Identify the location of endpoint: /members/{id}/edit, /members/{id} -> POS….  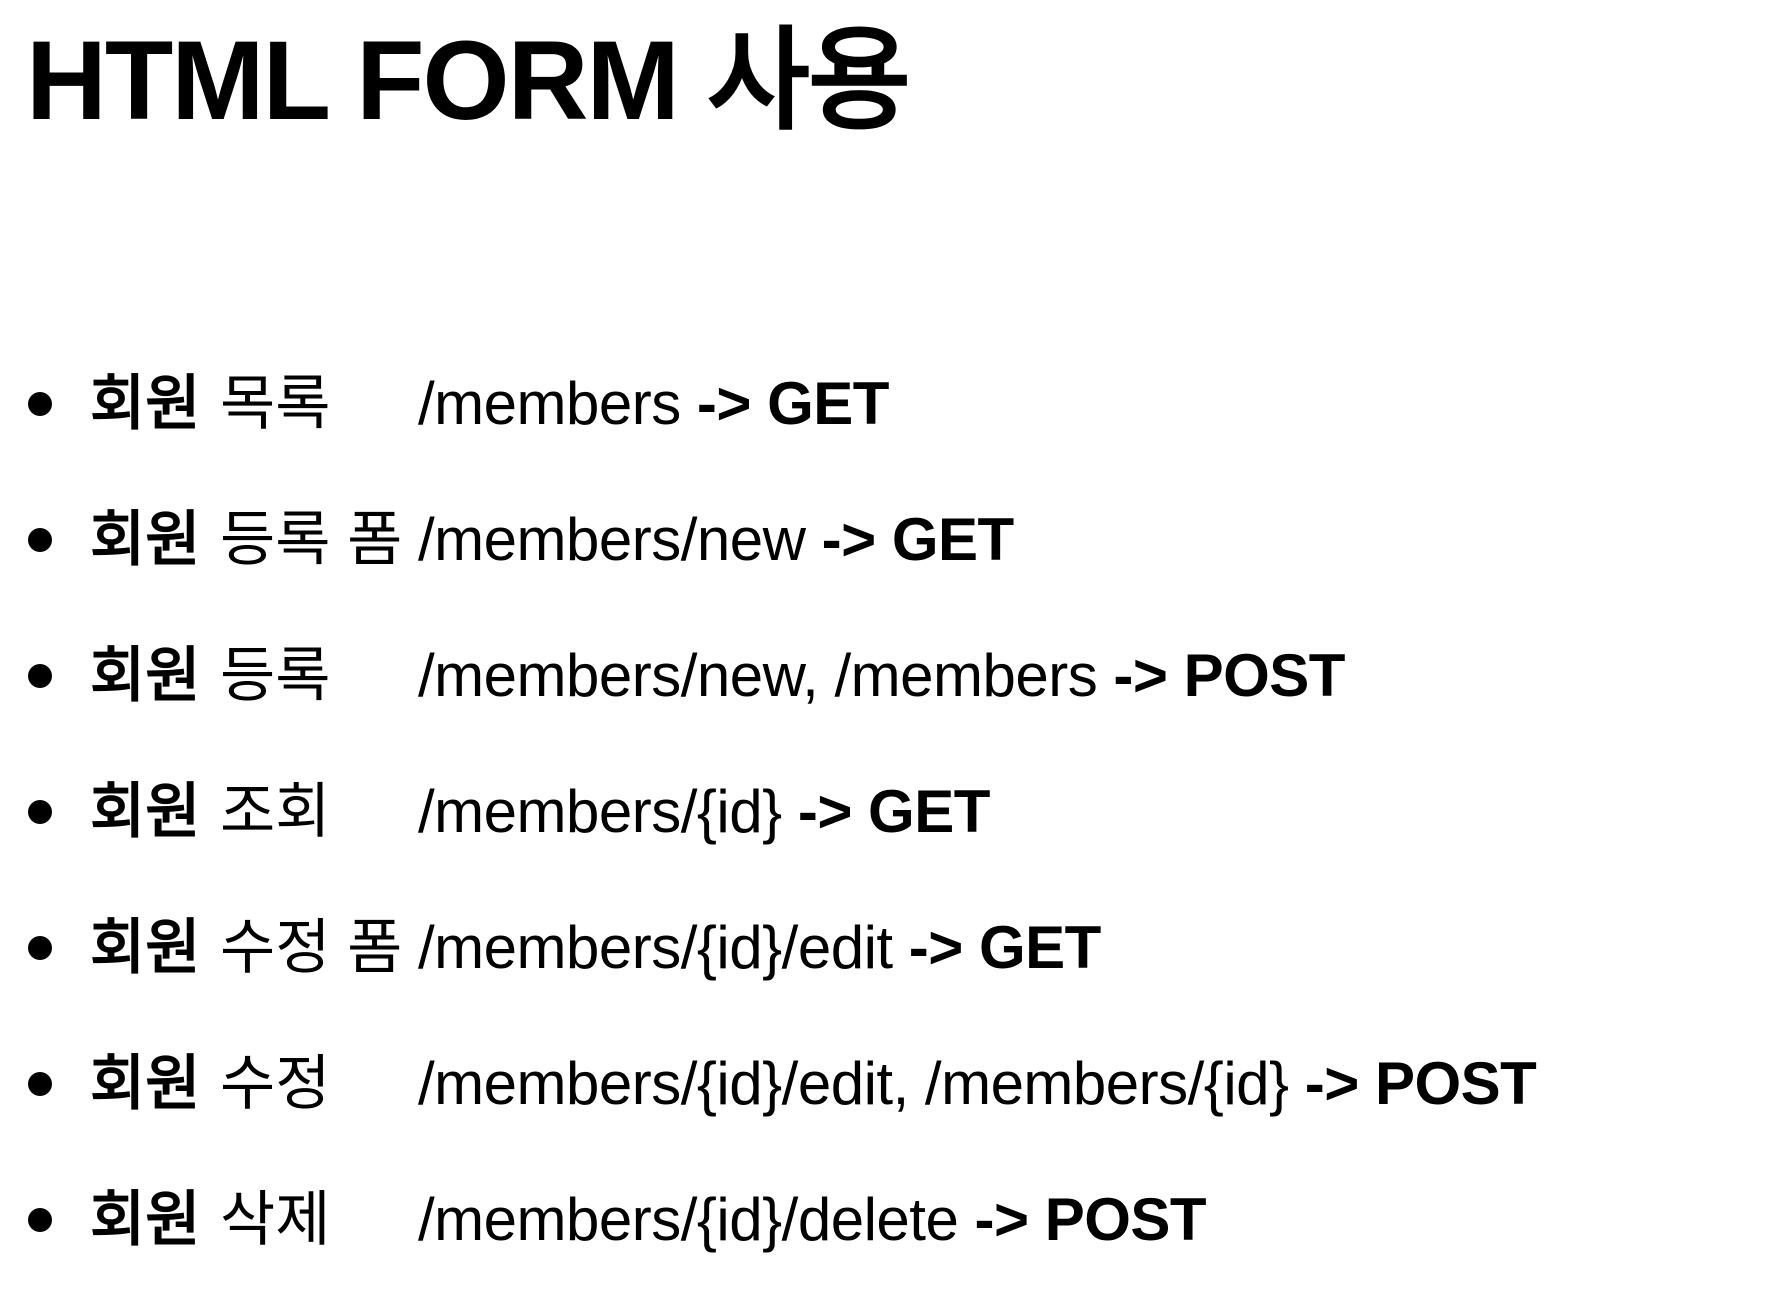
(977, 1084).